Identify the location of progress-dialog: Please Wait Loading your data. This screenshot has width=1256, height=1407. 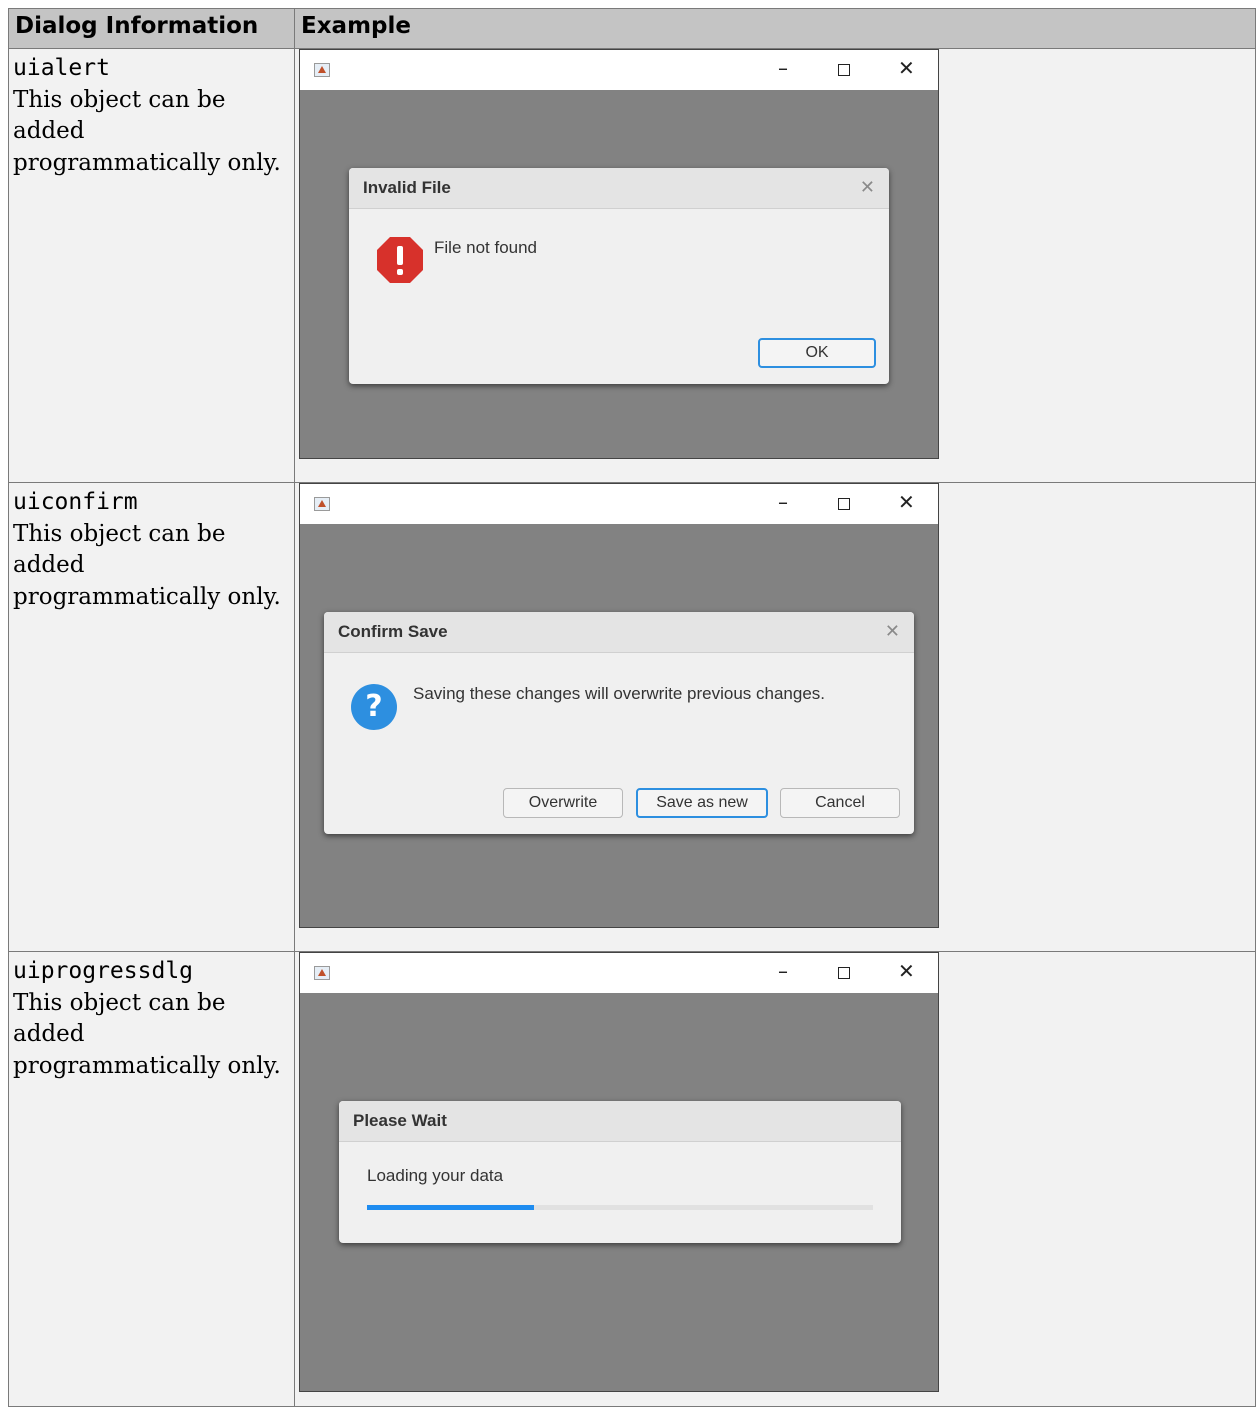
(620, 1172).